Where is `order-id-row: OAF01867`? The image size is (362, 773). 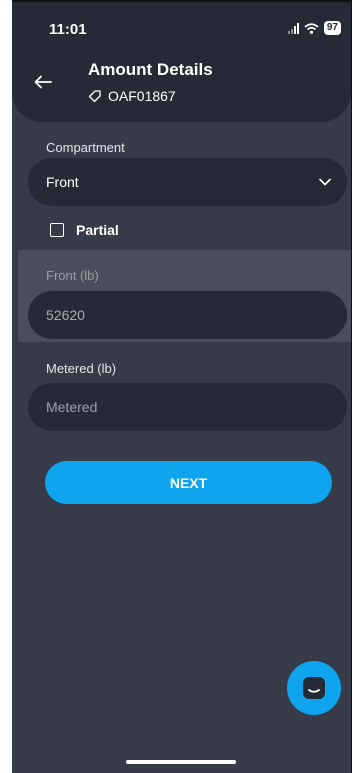
order-id-row: OAF01867 is located at coordinates (132, 96).